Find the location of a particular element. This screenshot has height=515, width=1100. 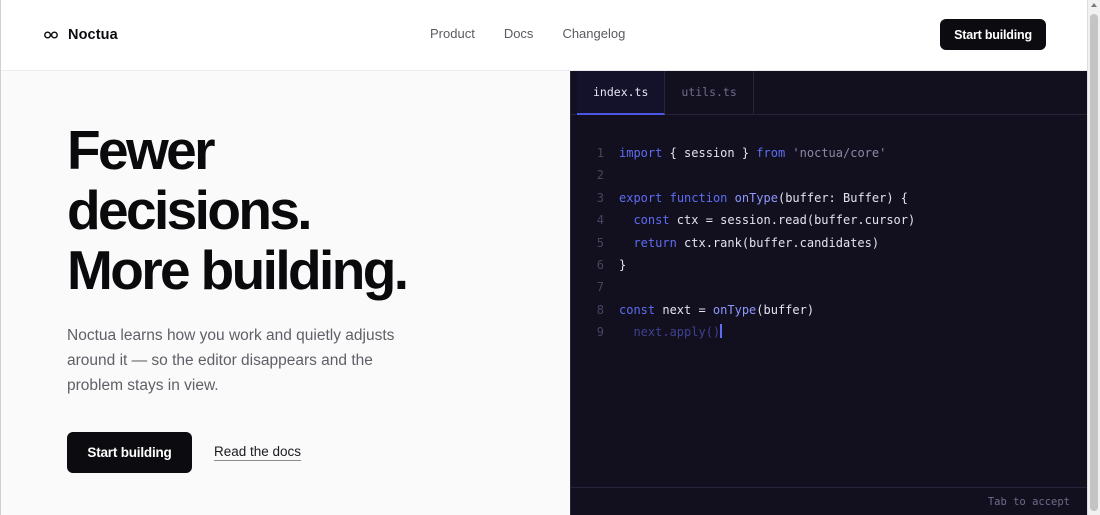

line-number: 4 is located at coordinates (600, 220).